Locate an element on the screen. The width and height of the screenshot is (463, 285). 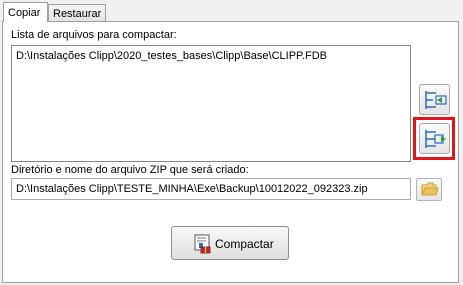
remove-files-button is located at coordinates (434, 99).